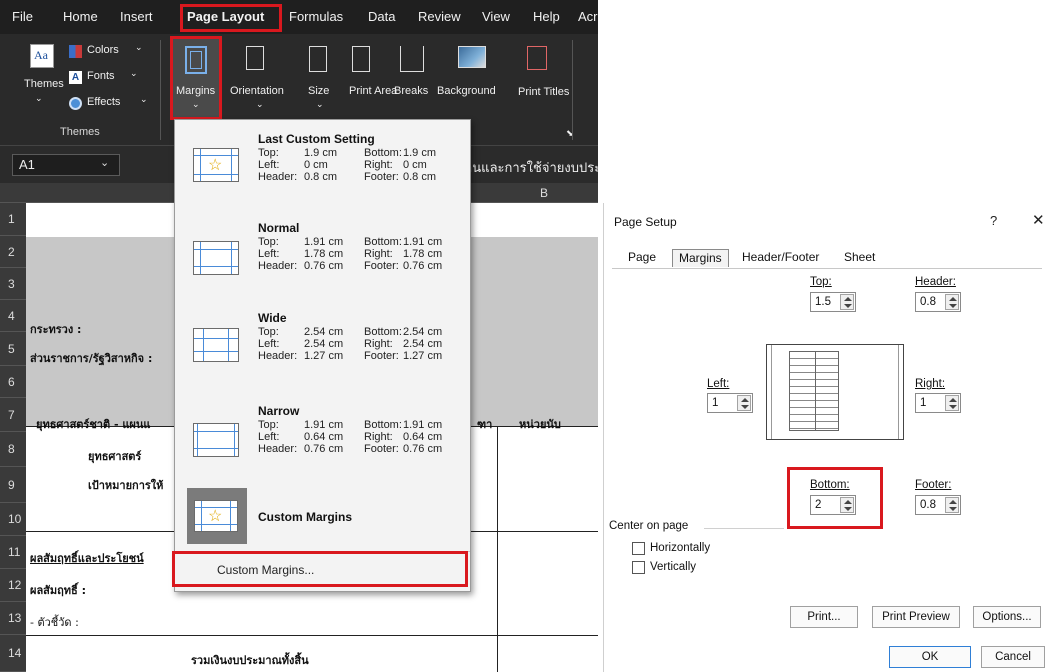  Describe the element at coordinates (54, 622) in the screenshot. I see `cell-a13: - ตัวชี้วัด :` at that location.